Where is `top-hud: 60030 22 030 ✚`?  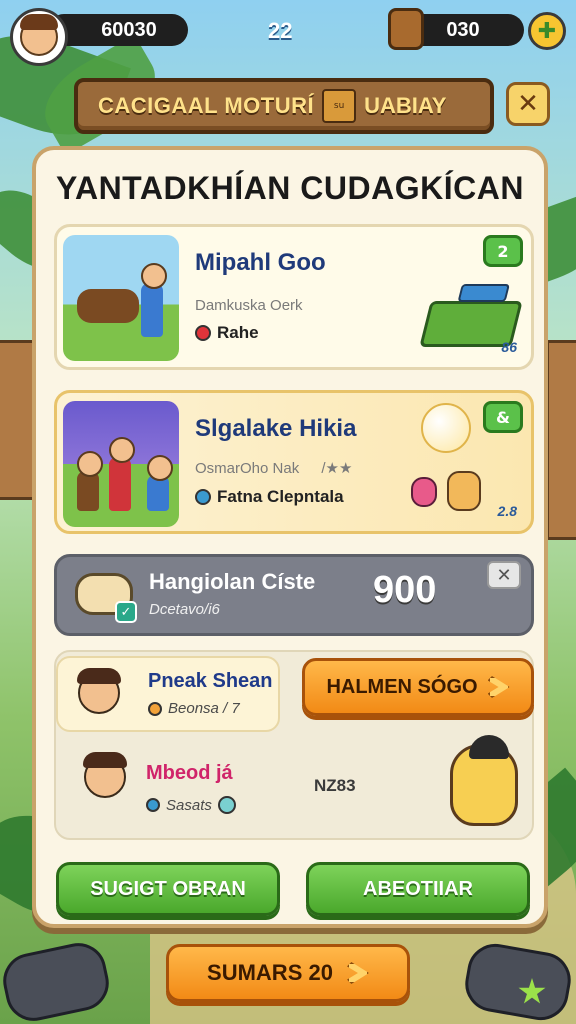 top-hud: 60030 22 030 ✚ is located at coordinates (288, 37).